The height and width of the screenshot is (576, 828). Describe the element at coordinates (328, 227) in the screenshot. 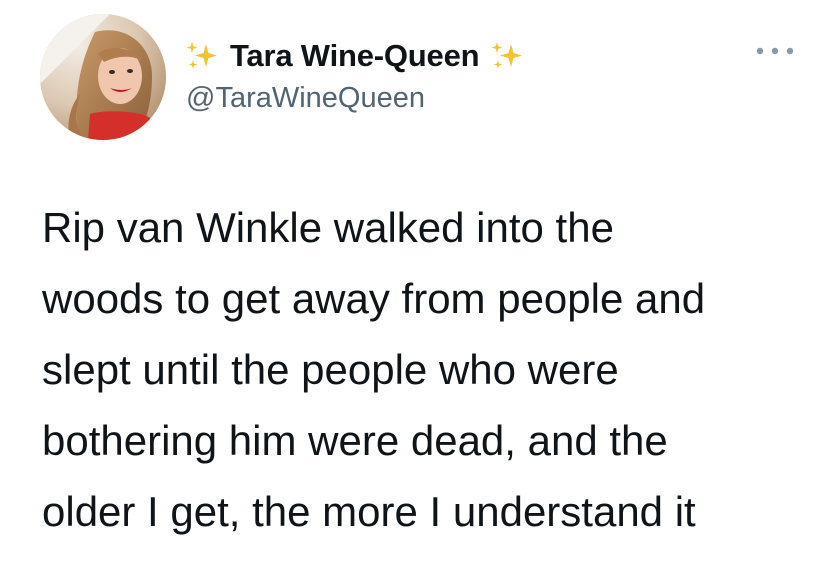

I see `tweet-text-line: Rip van Winkle walked into the` at that location.